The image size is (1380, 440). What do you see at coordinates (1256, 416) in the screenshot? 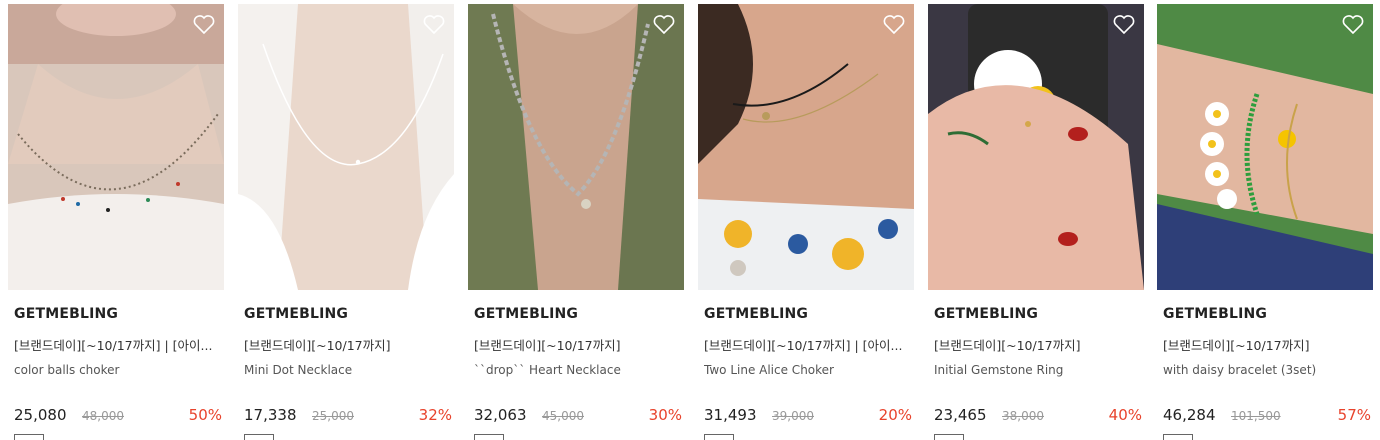
I see `original-price: 101,500` at bounding box center [1256, 416].